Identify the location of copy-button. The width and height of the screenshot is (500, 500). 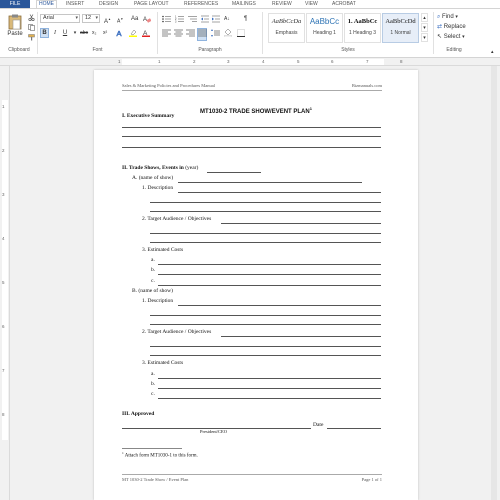
(31, 27).